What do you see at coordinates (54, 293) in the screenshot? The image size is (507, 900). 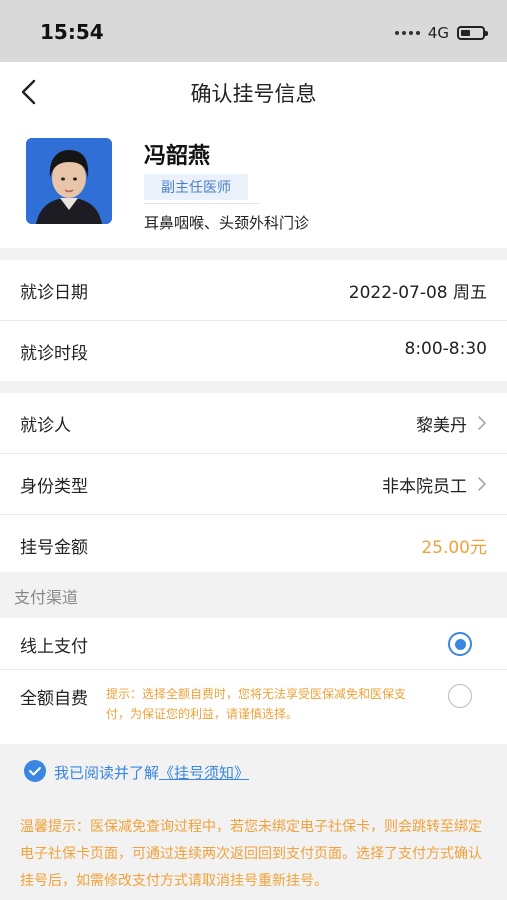 I see `visit-date-label: 就诊日期` at bounding box center [54, 293].